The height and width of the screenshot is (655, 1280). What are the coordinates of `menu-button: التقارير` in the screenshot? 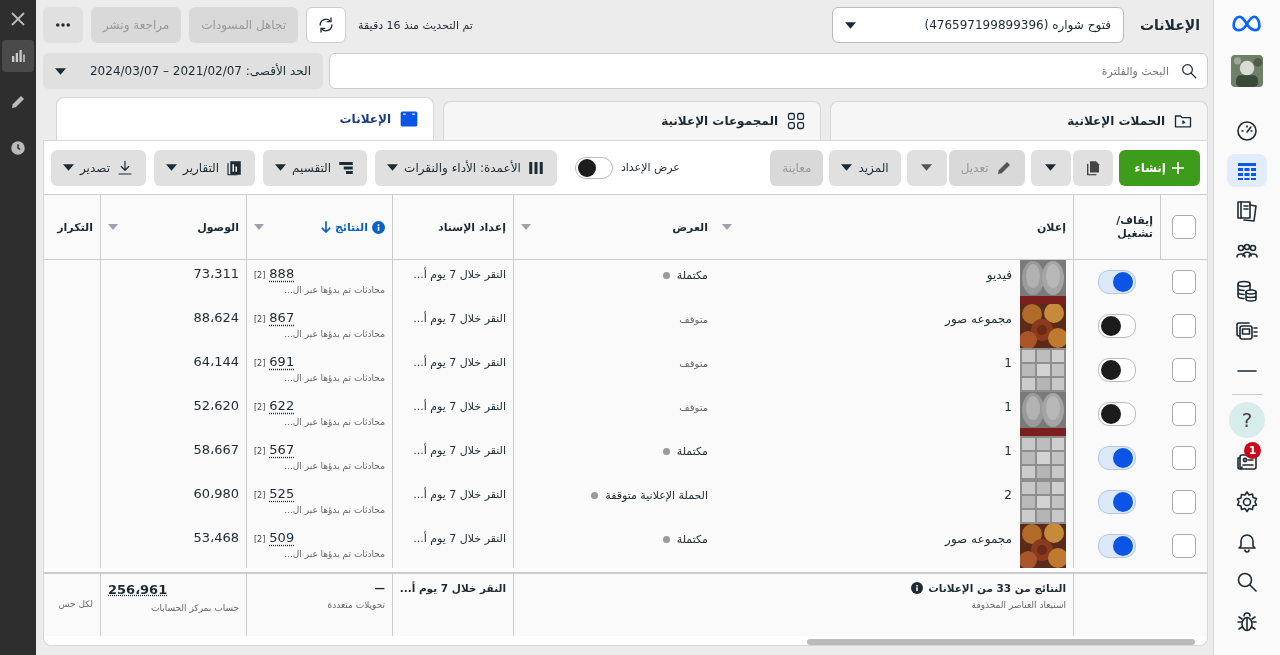 It's located at (205, 167).